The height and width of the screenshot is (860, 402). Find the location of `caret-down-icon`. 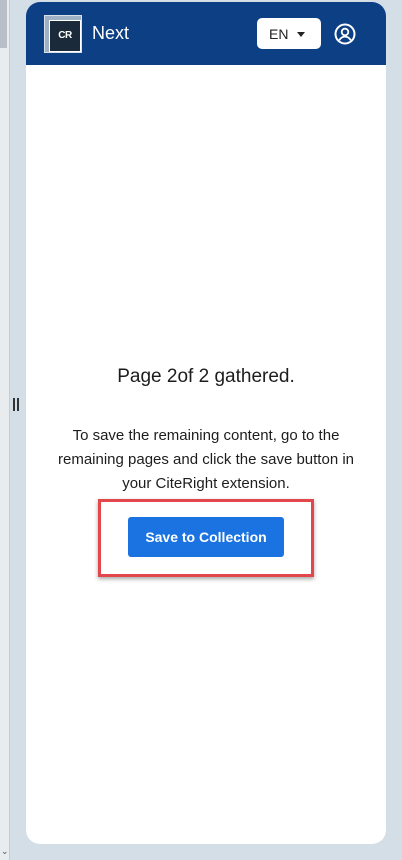

caret-down-icon is located at coordinates (301, 34).